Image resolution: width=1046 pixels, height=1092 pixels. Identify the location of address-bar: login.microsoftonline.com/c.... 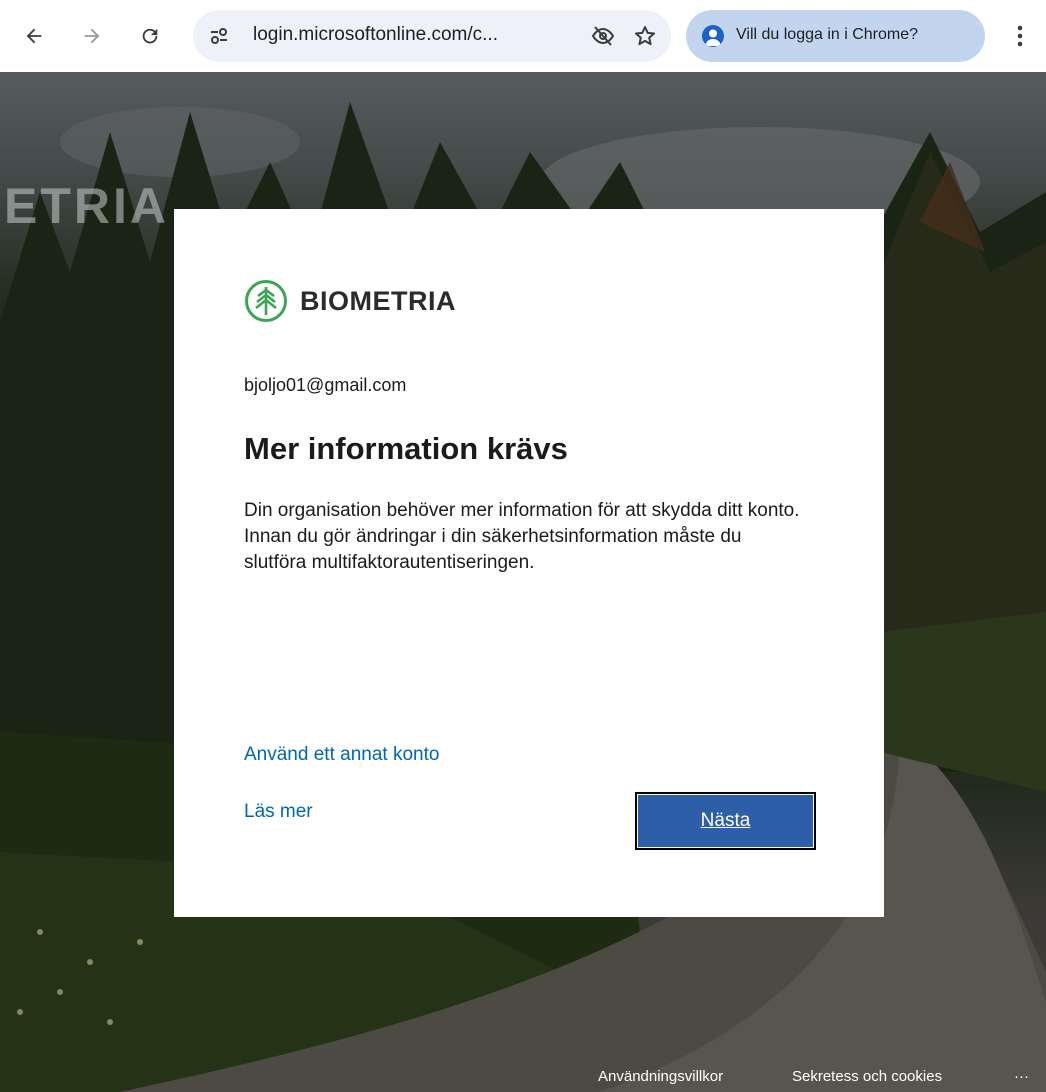
(432, 36).